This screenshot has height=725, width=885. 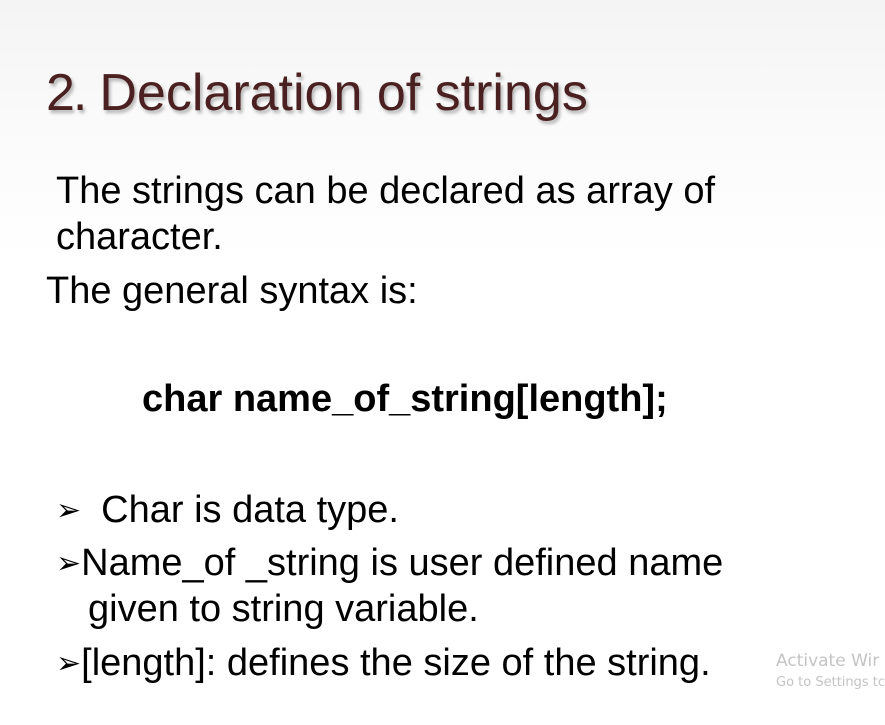 What do you see at coordinates (232, 291) in the screenshot?
I see `syntax-label: The general syntax is:` at bounding box center [232, 291].